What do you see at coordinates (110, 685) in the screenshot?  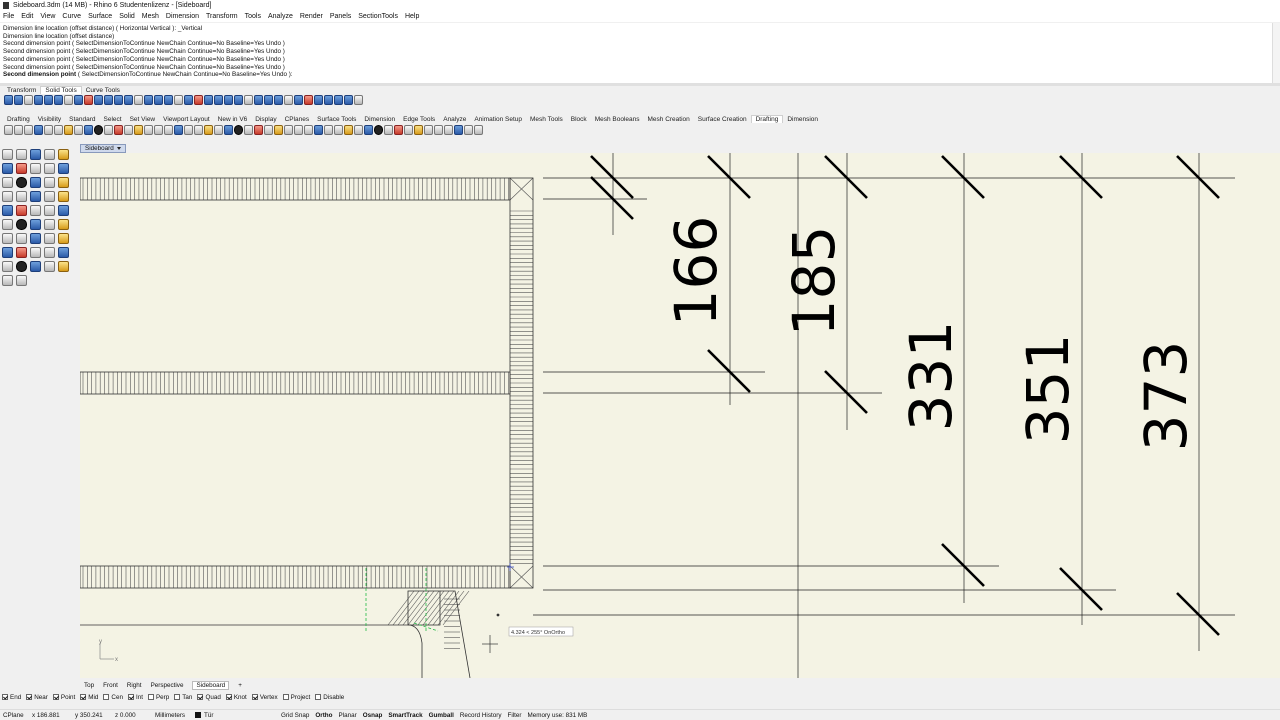 I see `viewport-tab-front: Front` at bounding box center [110, 685].